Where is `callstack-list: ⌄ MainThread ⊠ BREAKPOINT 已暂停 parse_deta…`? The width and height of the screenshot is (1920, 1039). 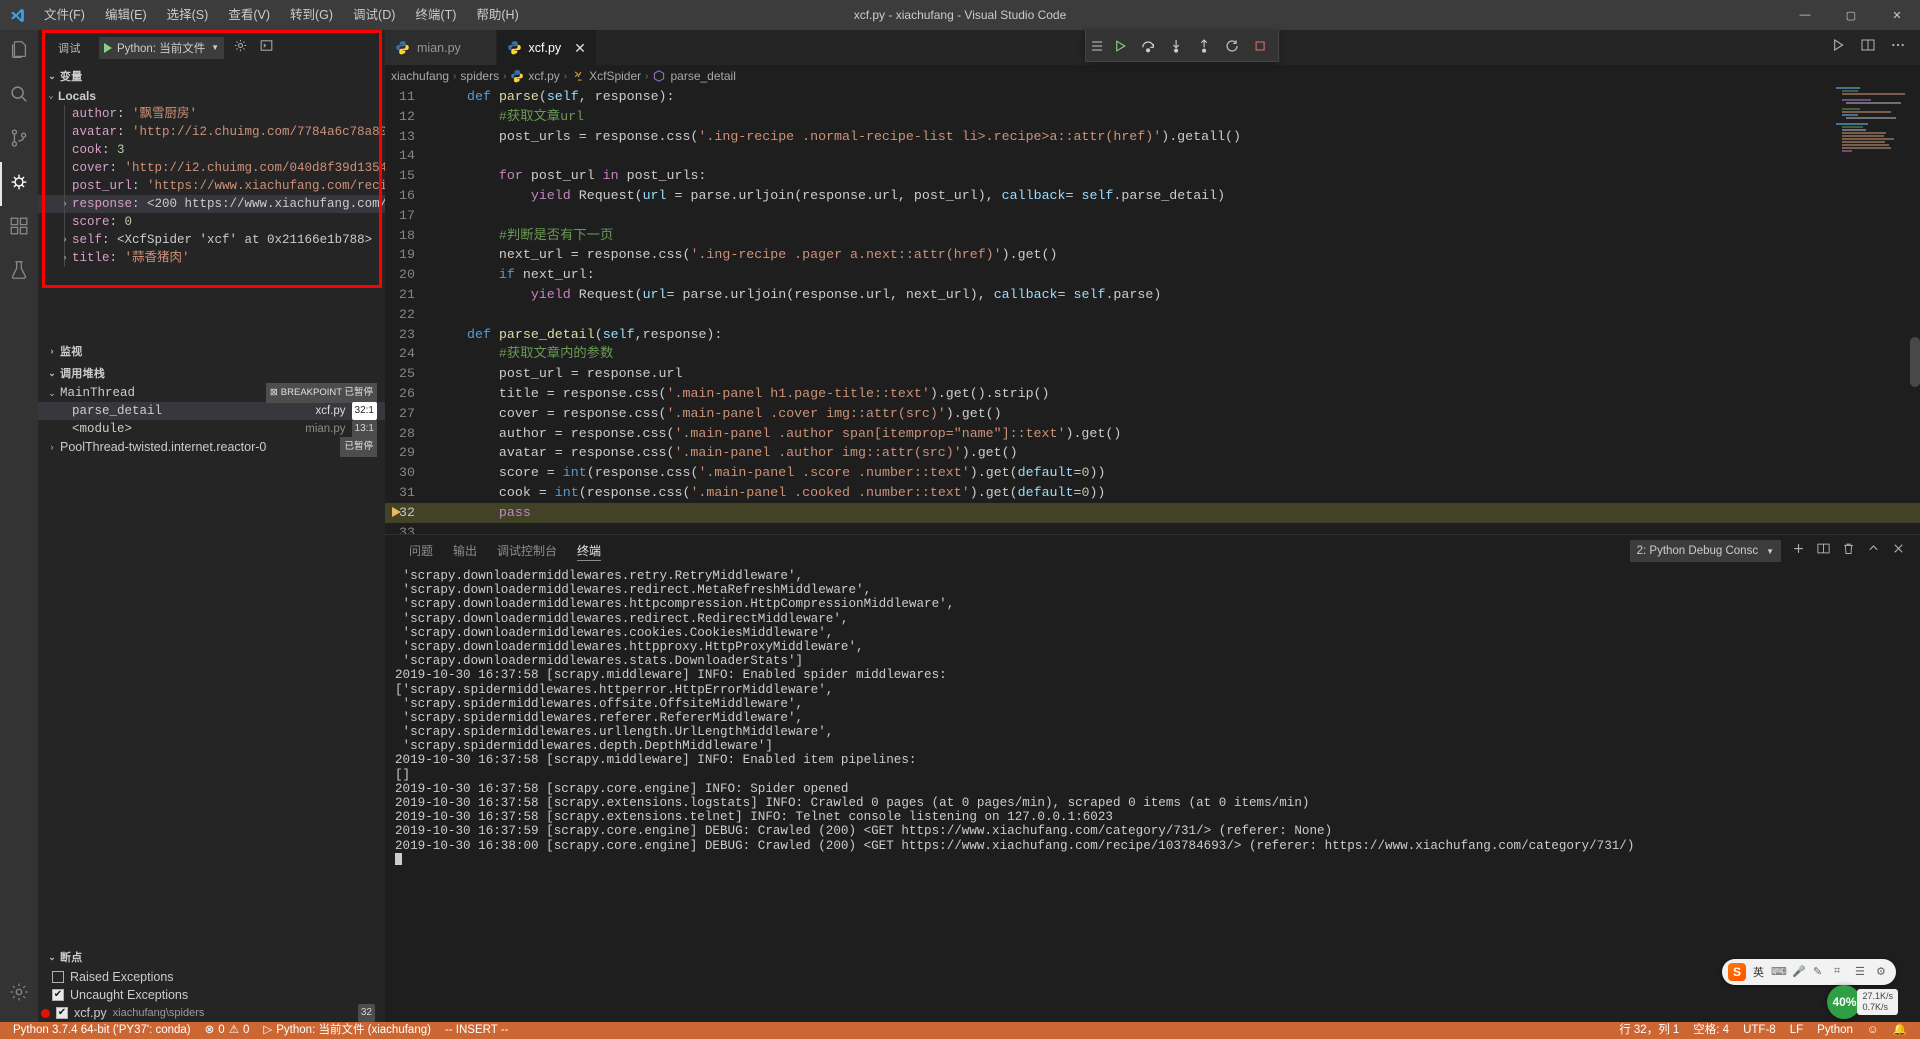 callstack-list: ⌄ MainThread ⊠ BREAKPOINT 已暂停 parse_deta… is located at coordinates (211, 420).